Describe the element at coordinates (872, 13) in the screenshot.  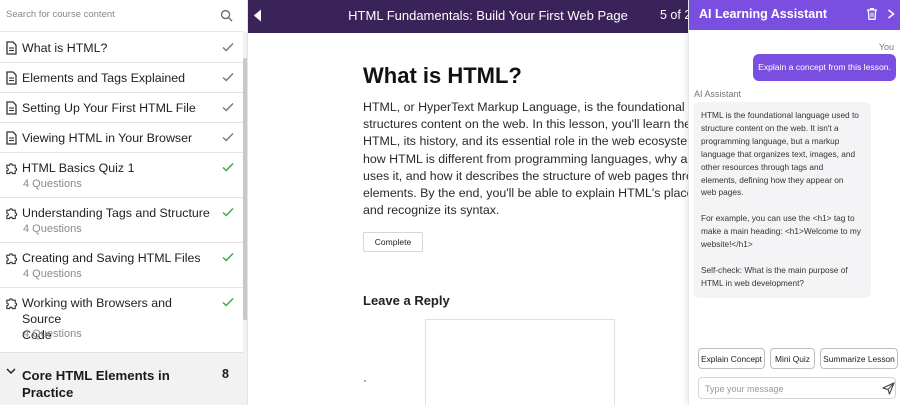
I see `trash-icon` at that location.